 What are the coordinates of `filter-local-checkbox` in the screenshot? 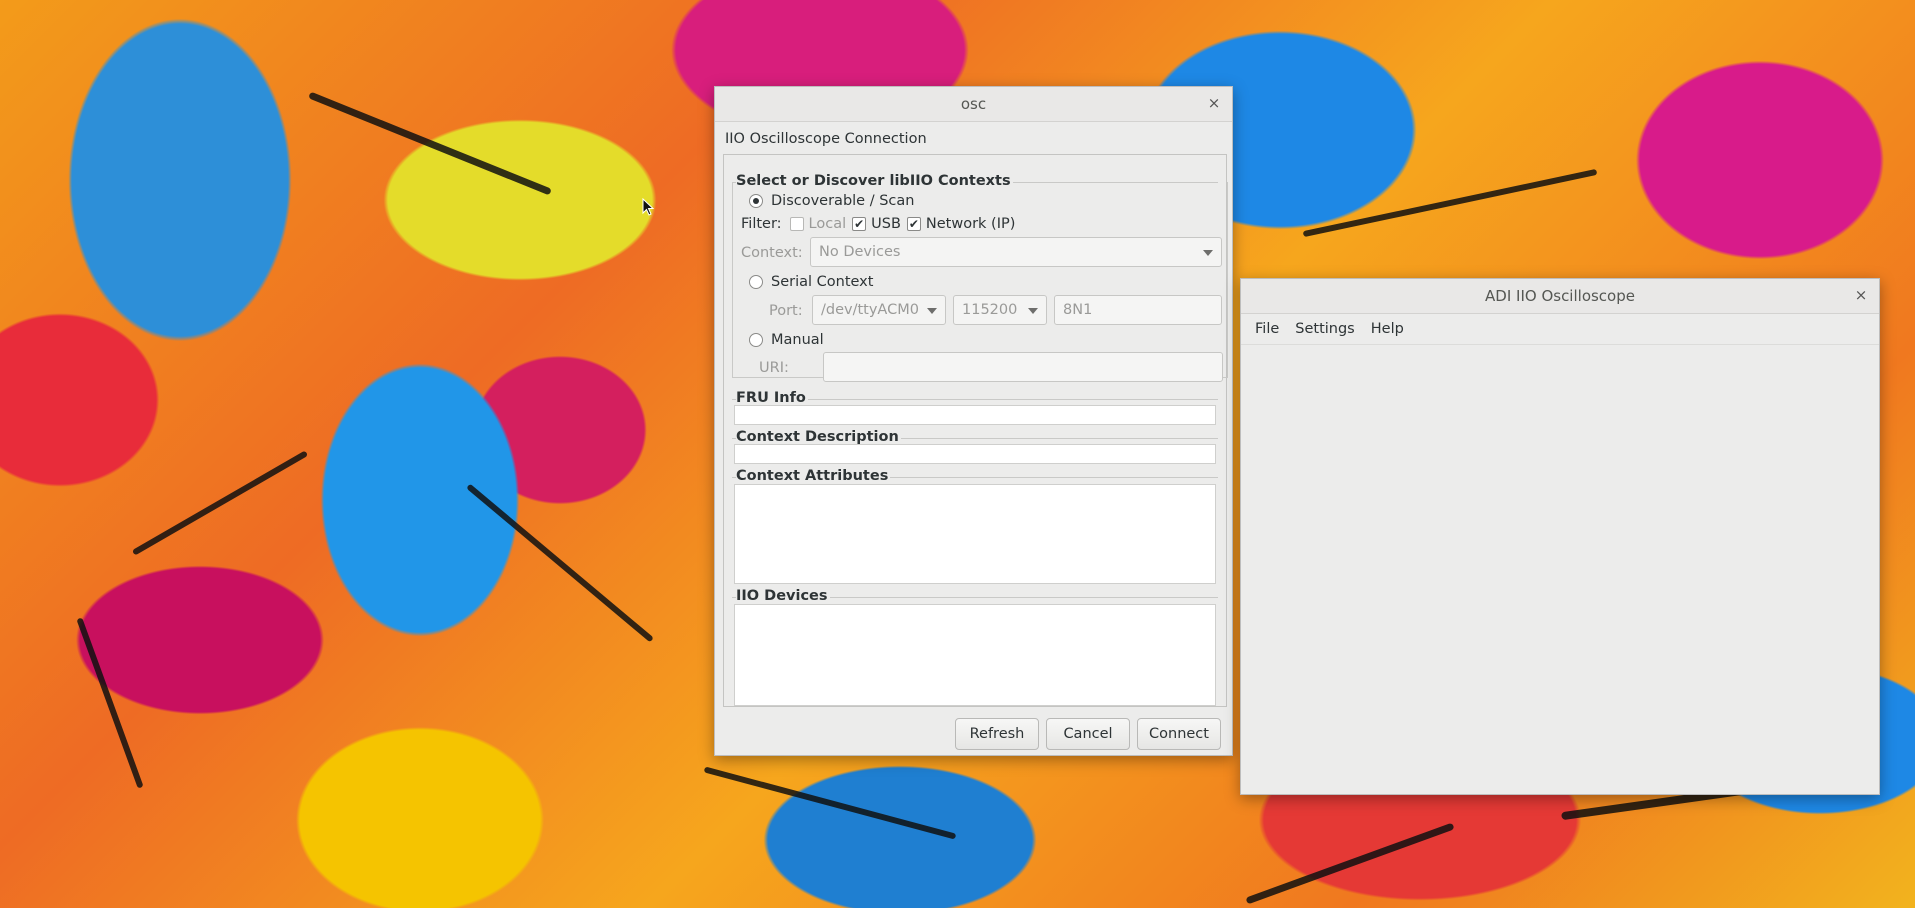 It's located at (796, 224).